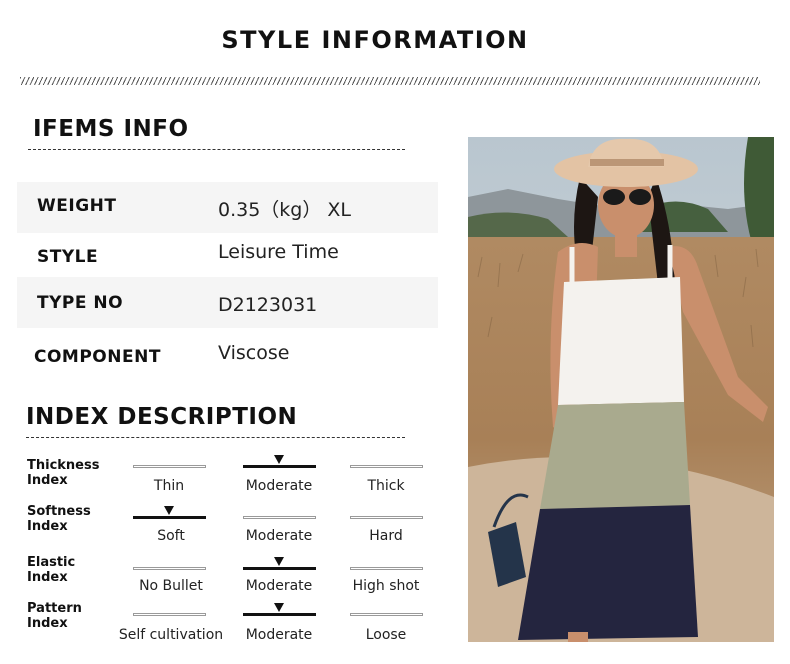 The width and height of the screenshot is (790, 664). I want to click on items-info-title: IFEMS INFO, so click(111, 129).